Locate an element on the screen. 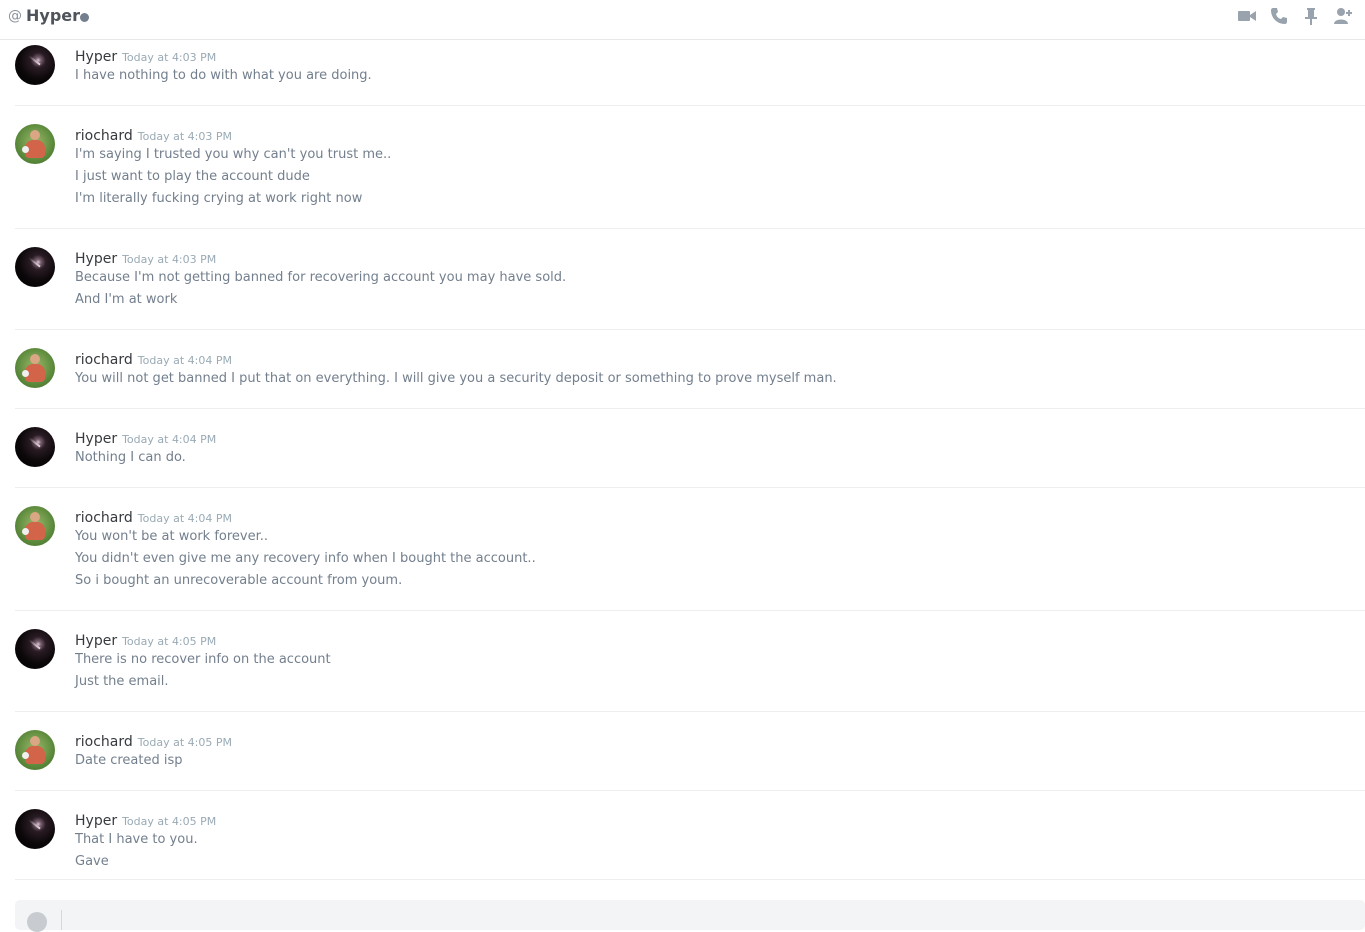  channel-title: Hyper is located at coordinates (53, 15).